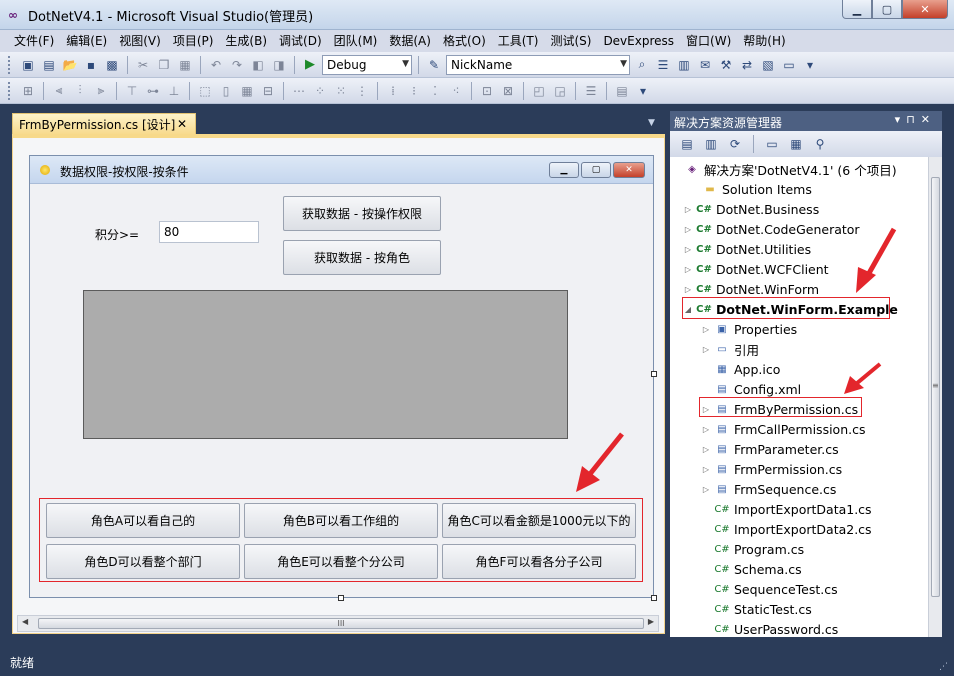  What do you see at coordinates (726, 65) in the screenshot?
I see `extension-manager-icon: ⚒` at bounding box center [726, 65].